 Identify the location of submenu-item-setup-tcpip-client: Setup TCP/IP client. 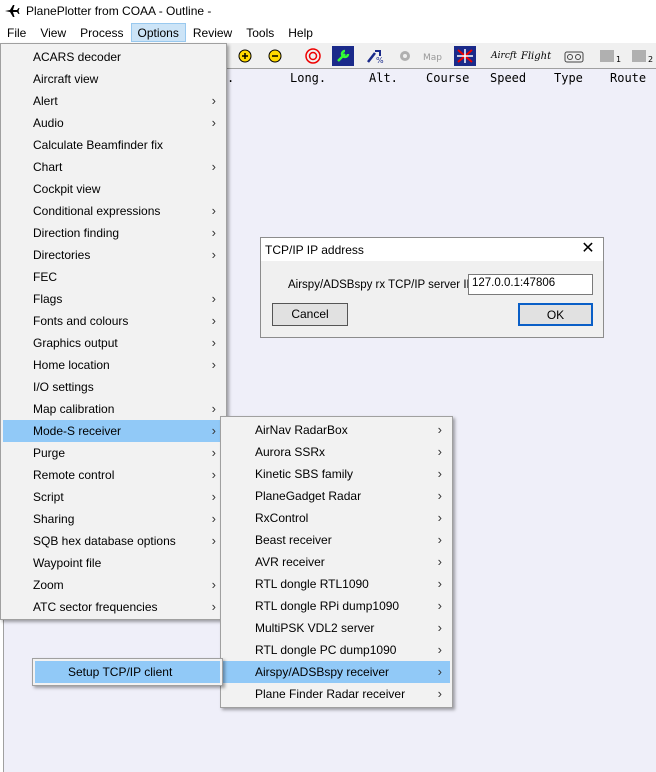
(127, 672).